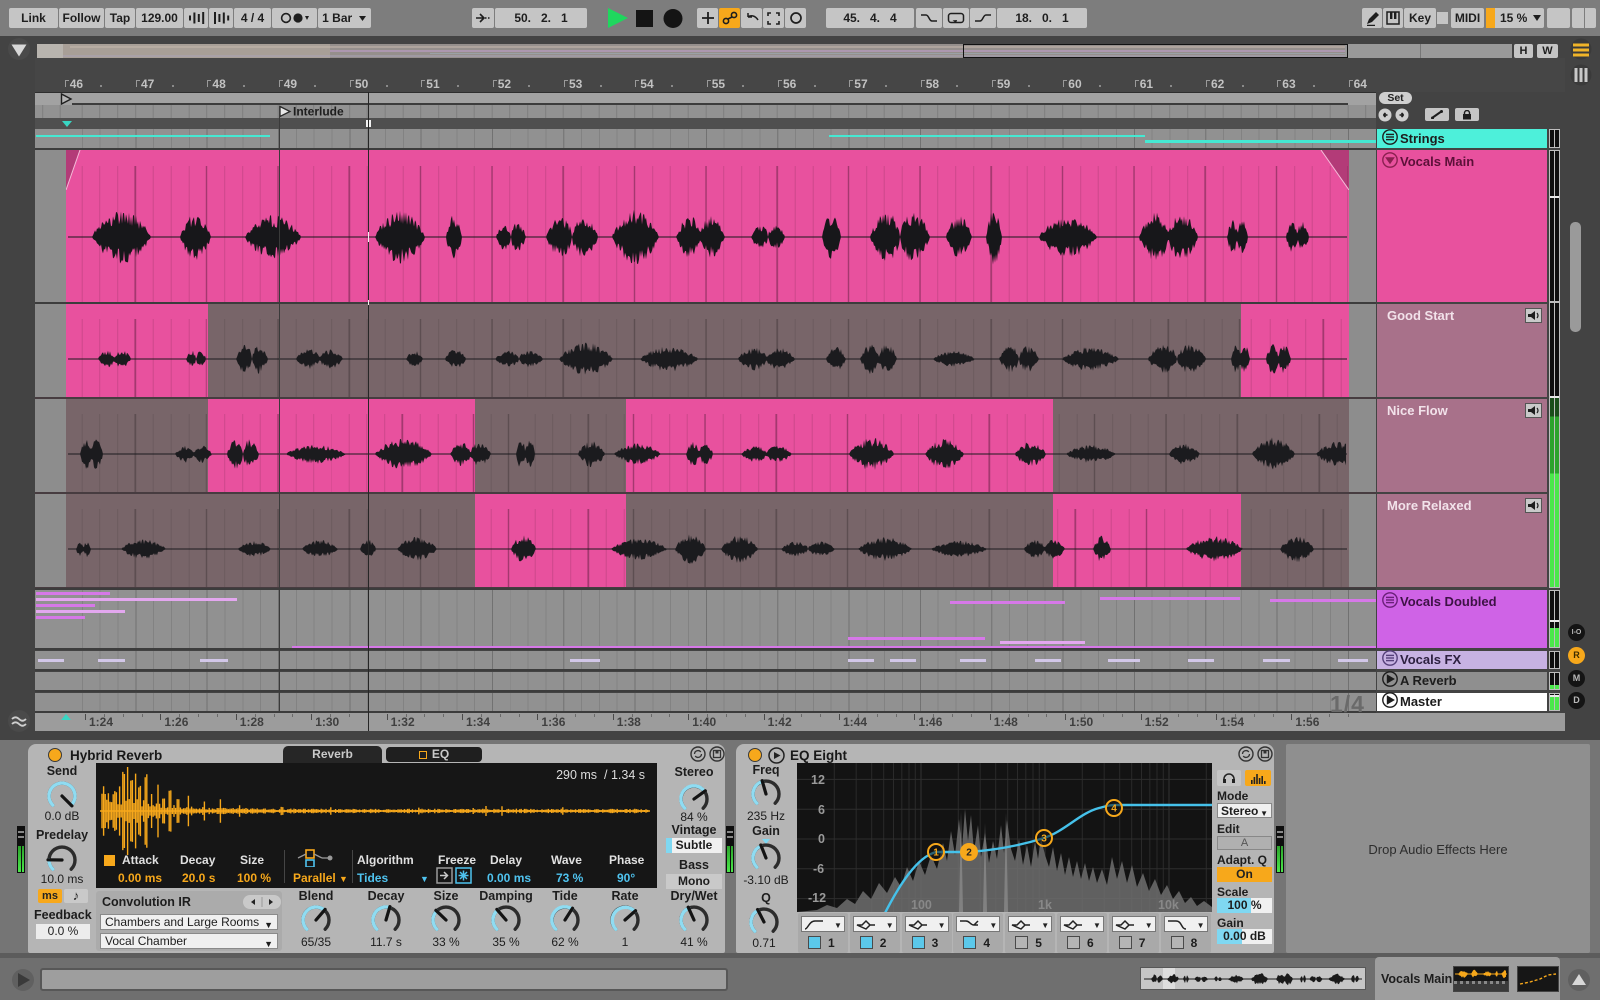  Describe the element at coordinates (1045, 905) in the screenshot. I see `svg-text: 1k` at that location.